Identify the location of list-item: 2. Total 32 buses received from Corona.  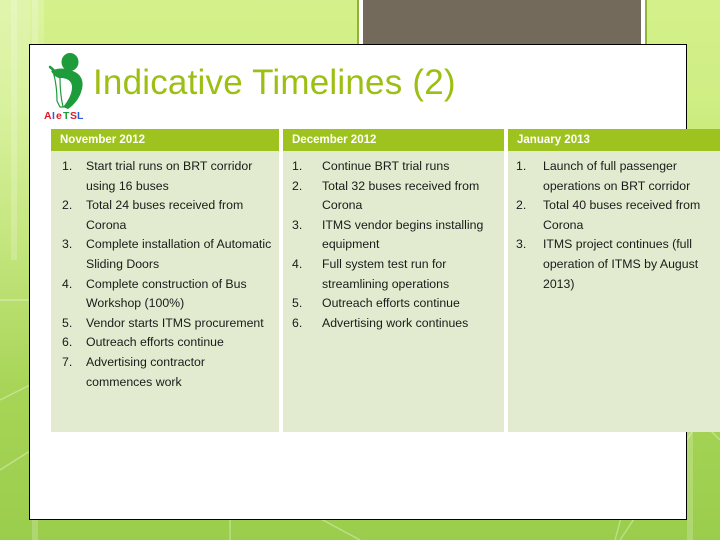
(393, 196).